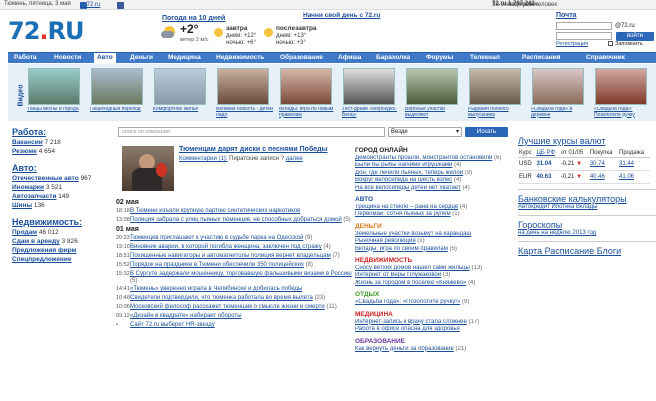 This screenshot has width=656, height=401. Describe the element at coordinates (434, 199) in the screenshot. I see `rubric-title: АВТО` at that location.